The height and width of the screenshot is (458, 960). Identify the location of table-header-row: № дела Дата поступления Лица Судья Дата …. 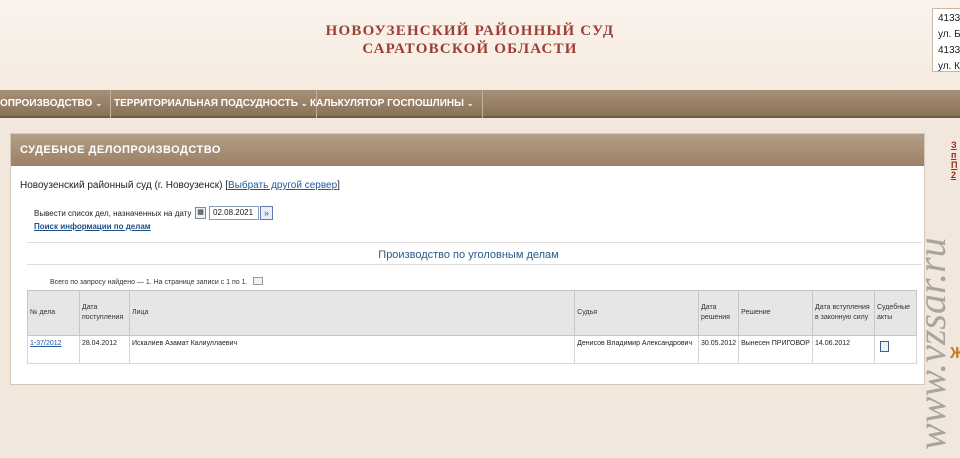
(472, 313).